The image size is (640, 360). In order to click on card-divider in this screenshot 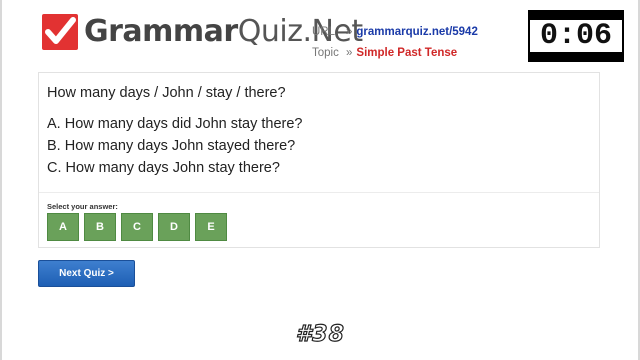, I will do `click(319, 192)`.